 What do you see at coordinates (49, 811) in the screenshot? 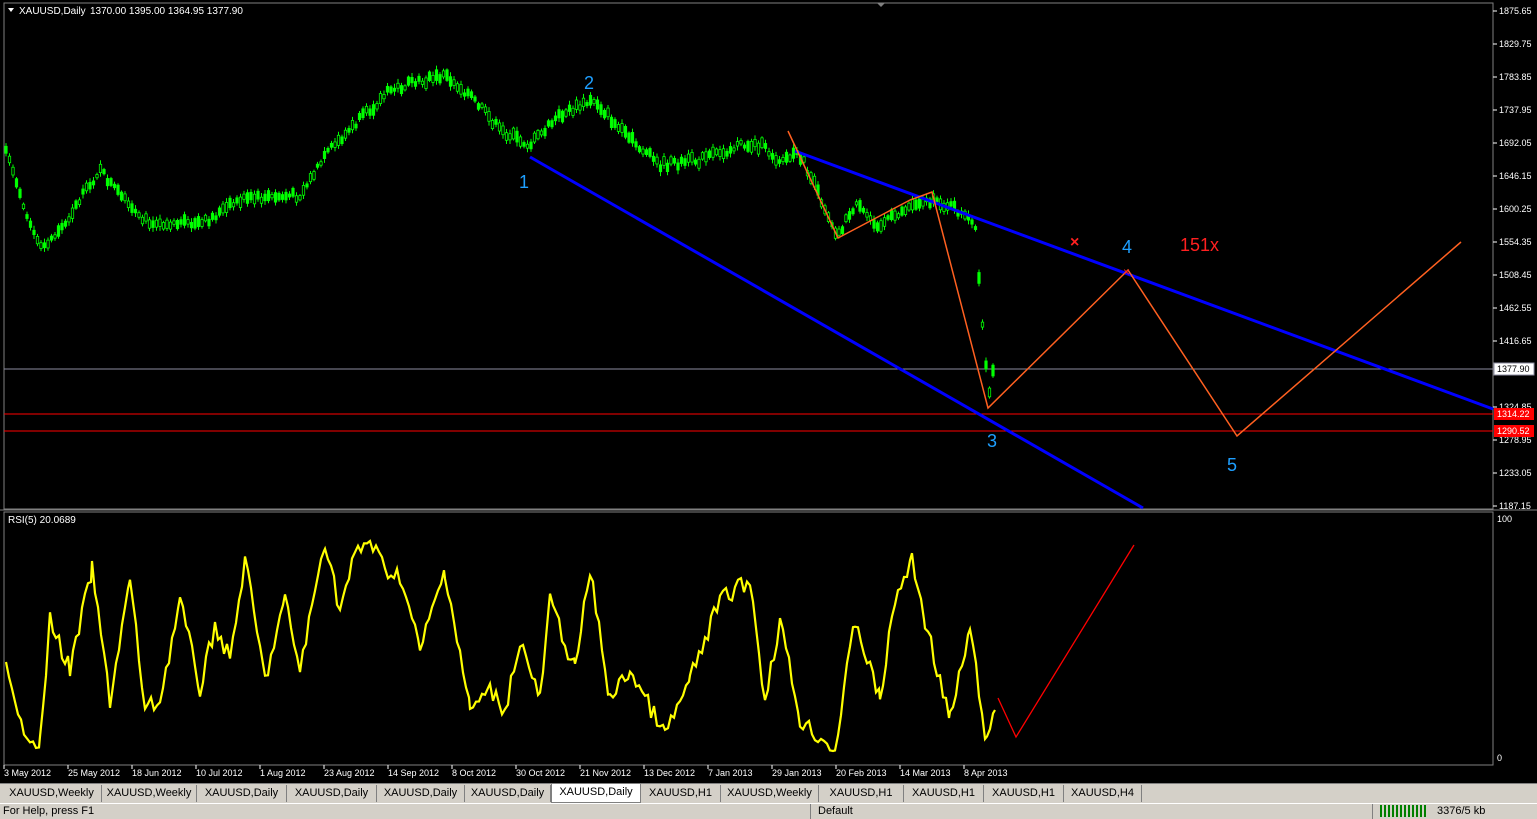
I see `help-text: For Help, press F1` at bounding box center [49, 811].